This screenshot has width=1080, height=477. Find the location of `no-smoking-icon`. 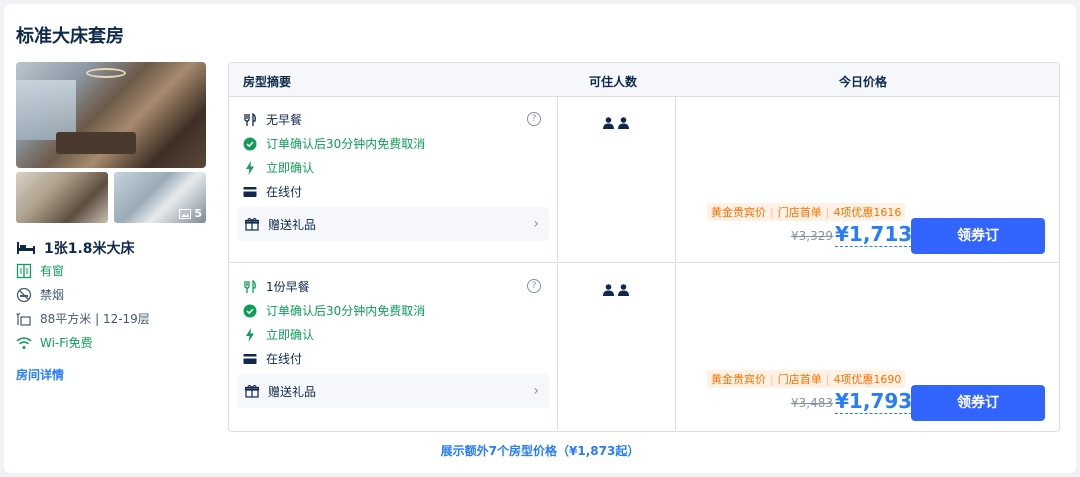

no-smoking-icon is located at coordinates (24, 295).